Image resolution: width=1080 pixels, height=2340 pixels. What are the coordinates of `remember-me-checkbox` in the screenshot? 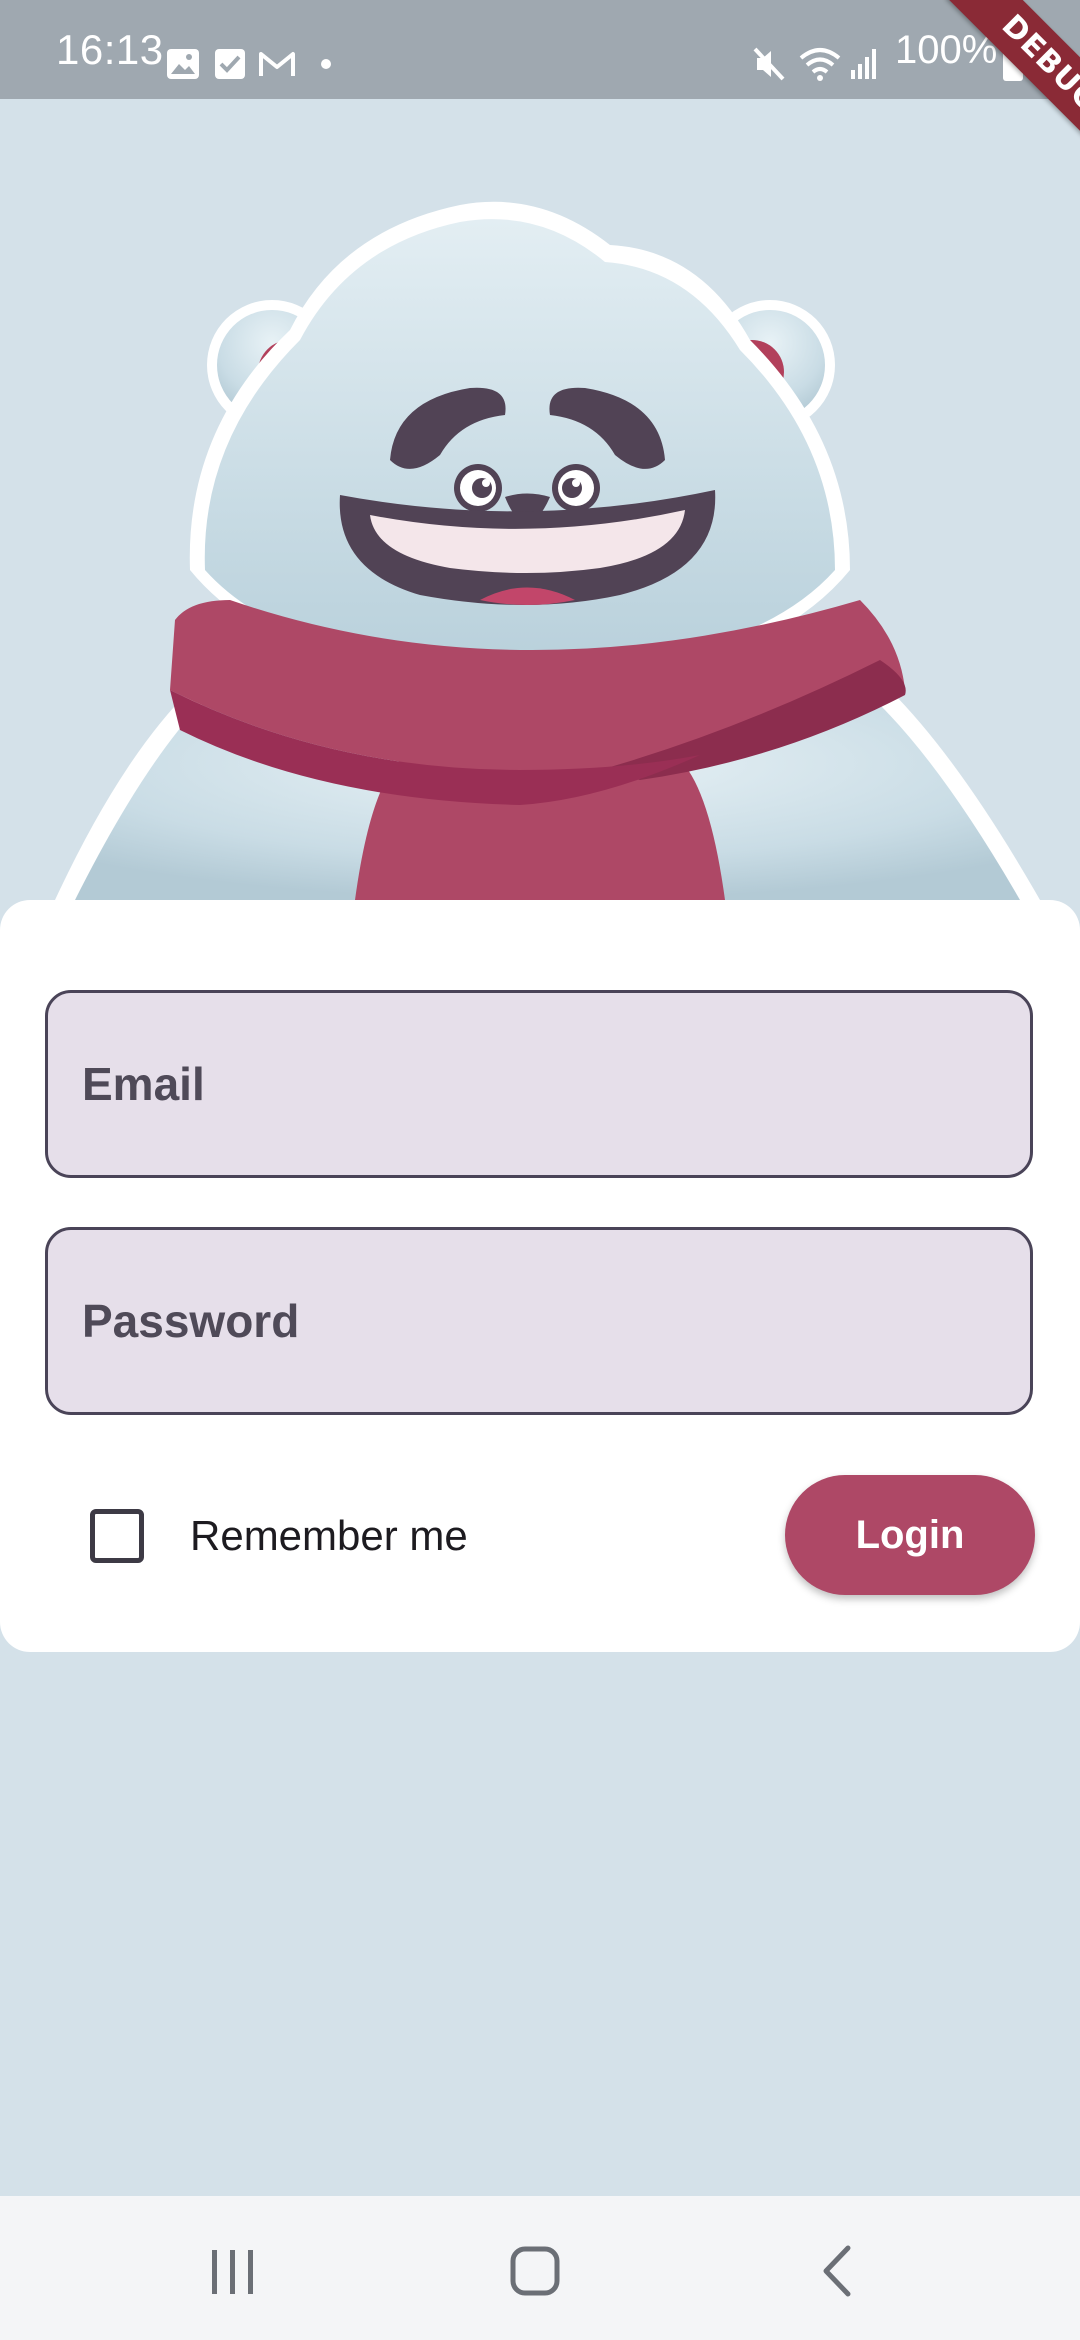 It's located at (117, 1536).